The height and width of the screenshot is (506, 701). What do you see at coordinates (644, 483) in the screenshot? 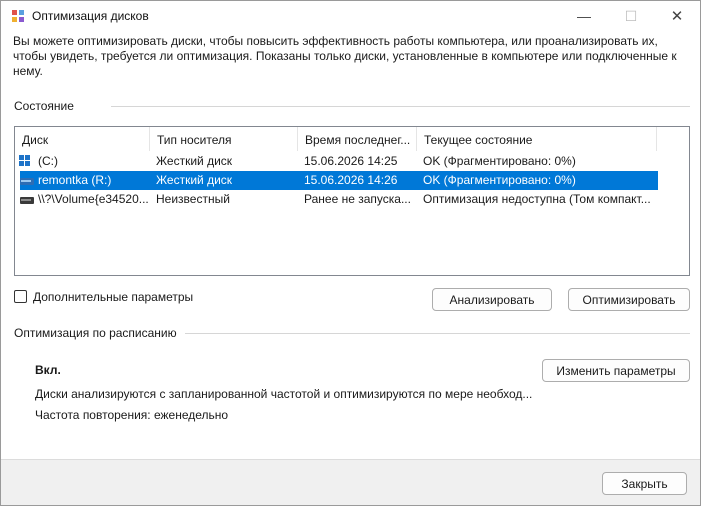
I see `close-button: Закрыть` at bounding box center [644, 483].